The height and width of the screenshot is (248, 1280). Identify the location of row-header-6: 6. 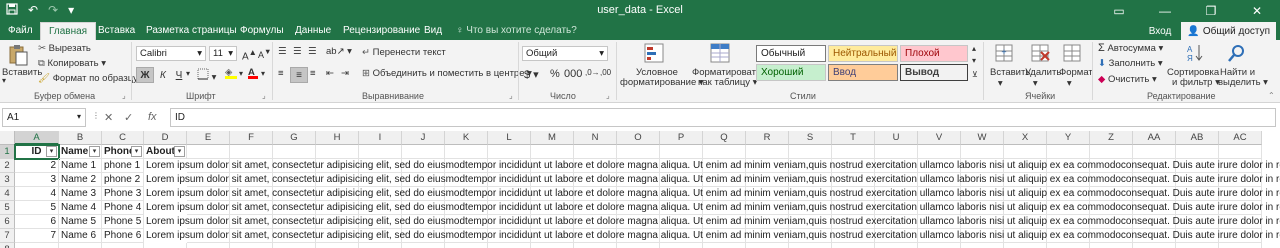
(7, 222).